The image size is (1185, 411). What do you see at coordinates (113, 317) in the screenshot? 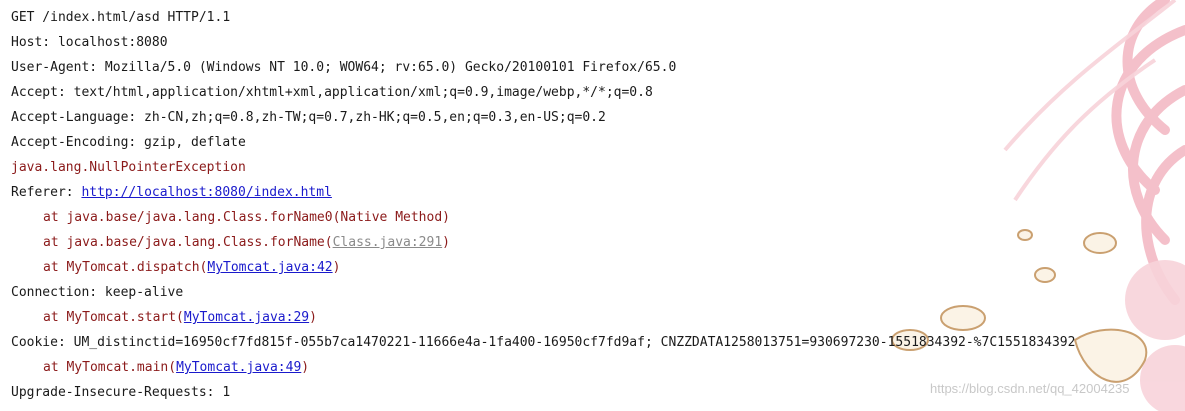
I see `stack-frame-text: at MyTomcat.start(` at bounding box center [113, 317].